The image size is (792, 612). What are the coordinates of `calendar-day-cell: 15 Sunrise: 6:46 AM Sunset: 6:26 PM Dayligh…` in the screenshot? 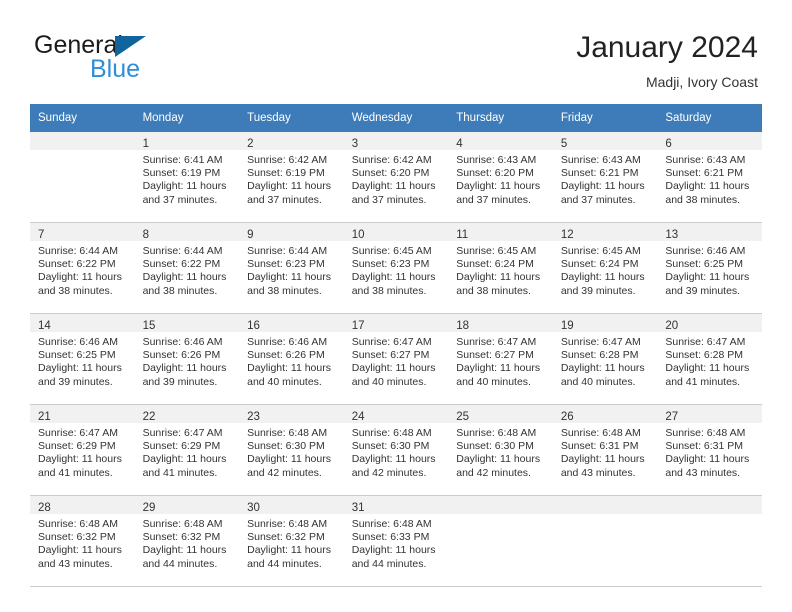 It's located at (187, 359).